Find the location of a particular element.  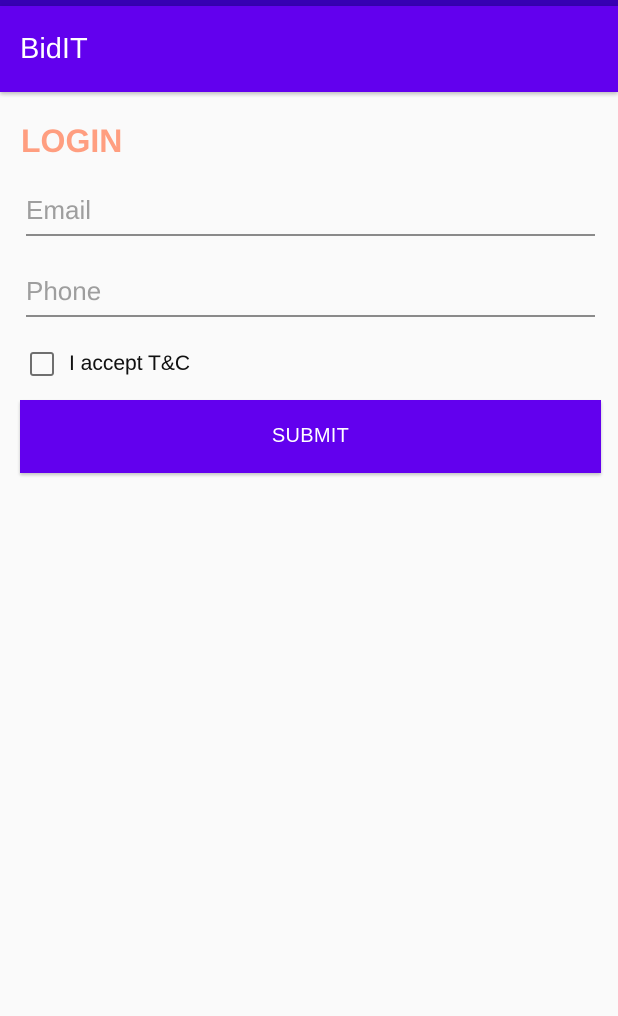

terms-checkbox-row: I accept T&C is located at coordinates (110, 364).